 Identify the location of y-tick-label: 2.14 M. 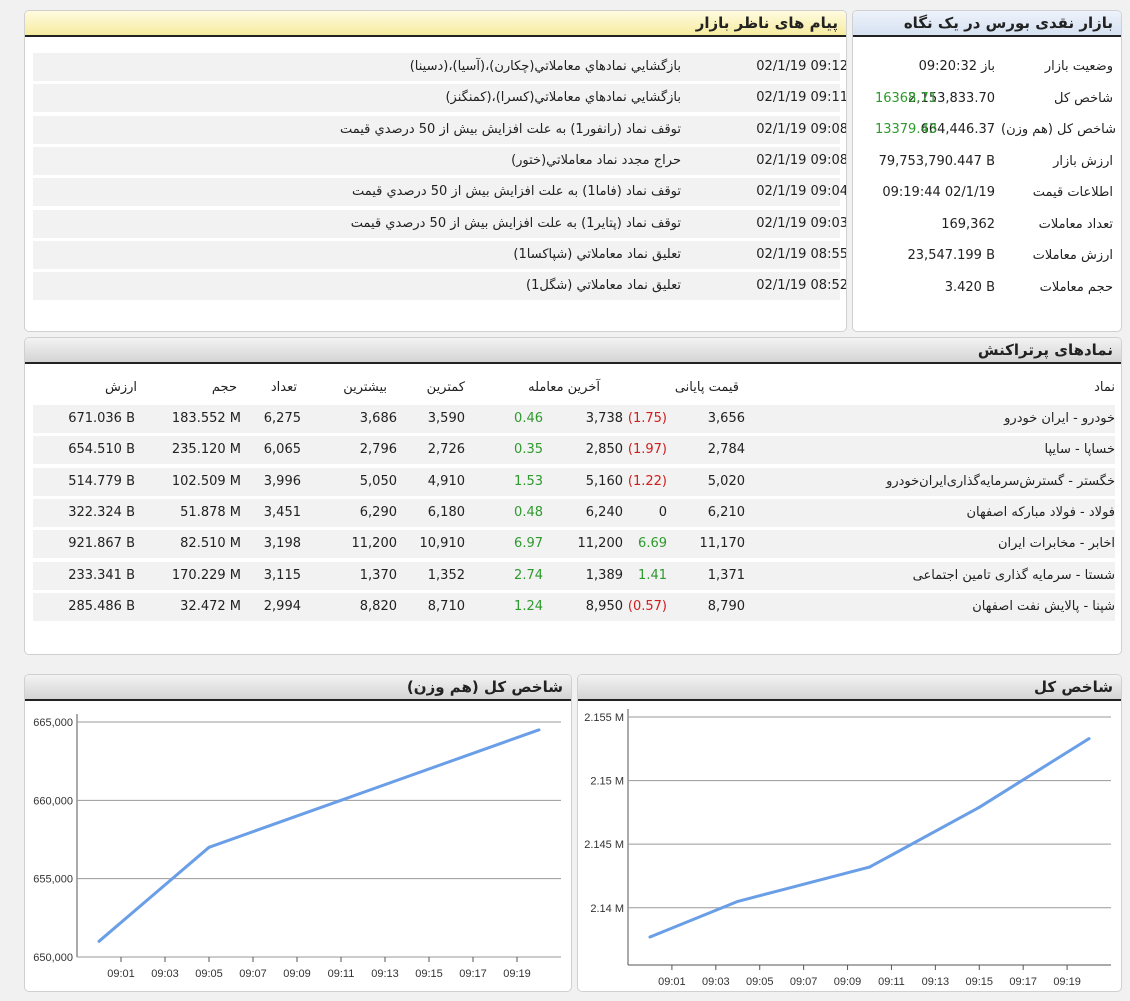
(607, 909).